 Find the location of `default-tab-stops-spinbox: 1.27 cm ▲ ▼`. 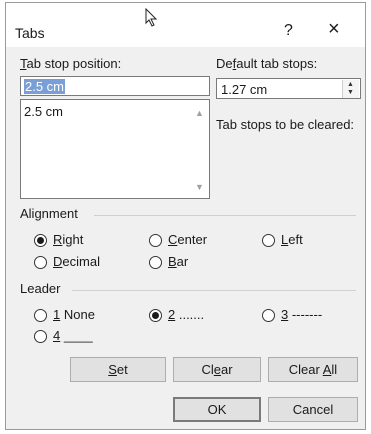

default-tab-stops-spinbox: 1.27 cm ▲ ▼ is located at coordinates (288, 88).